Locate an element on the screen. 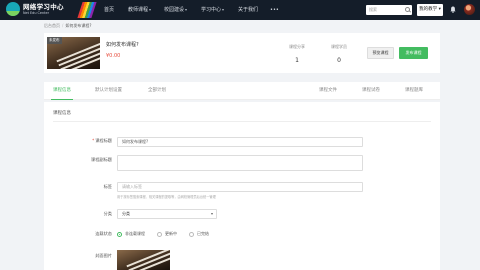 The height and width of the screenshot is (270, 480). logo-subtitle: Net Edu Center is located at coordinates (36, 13).